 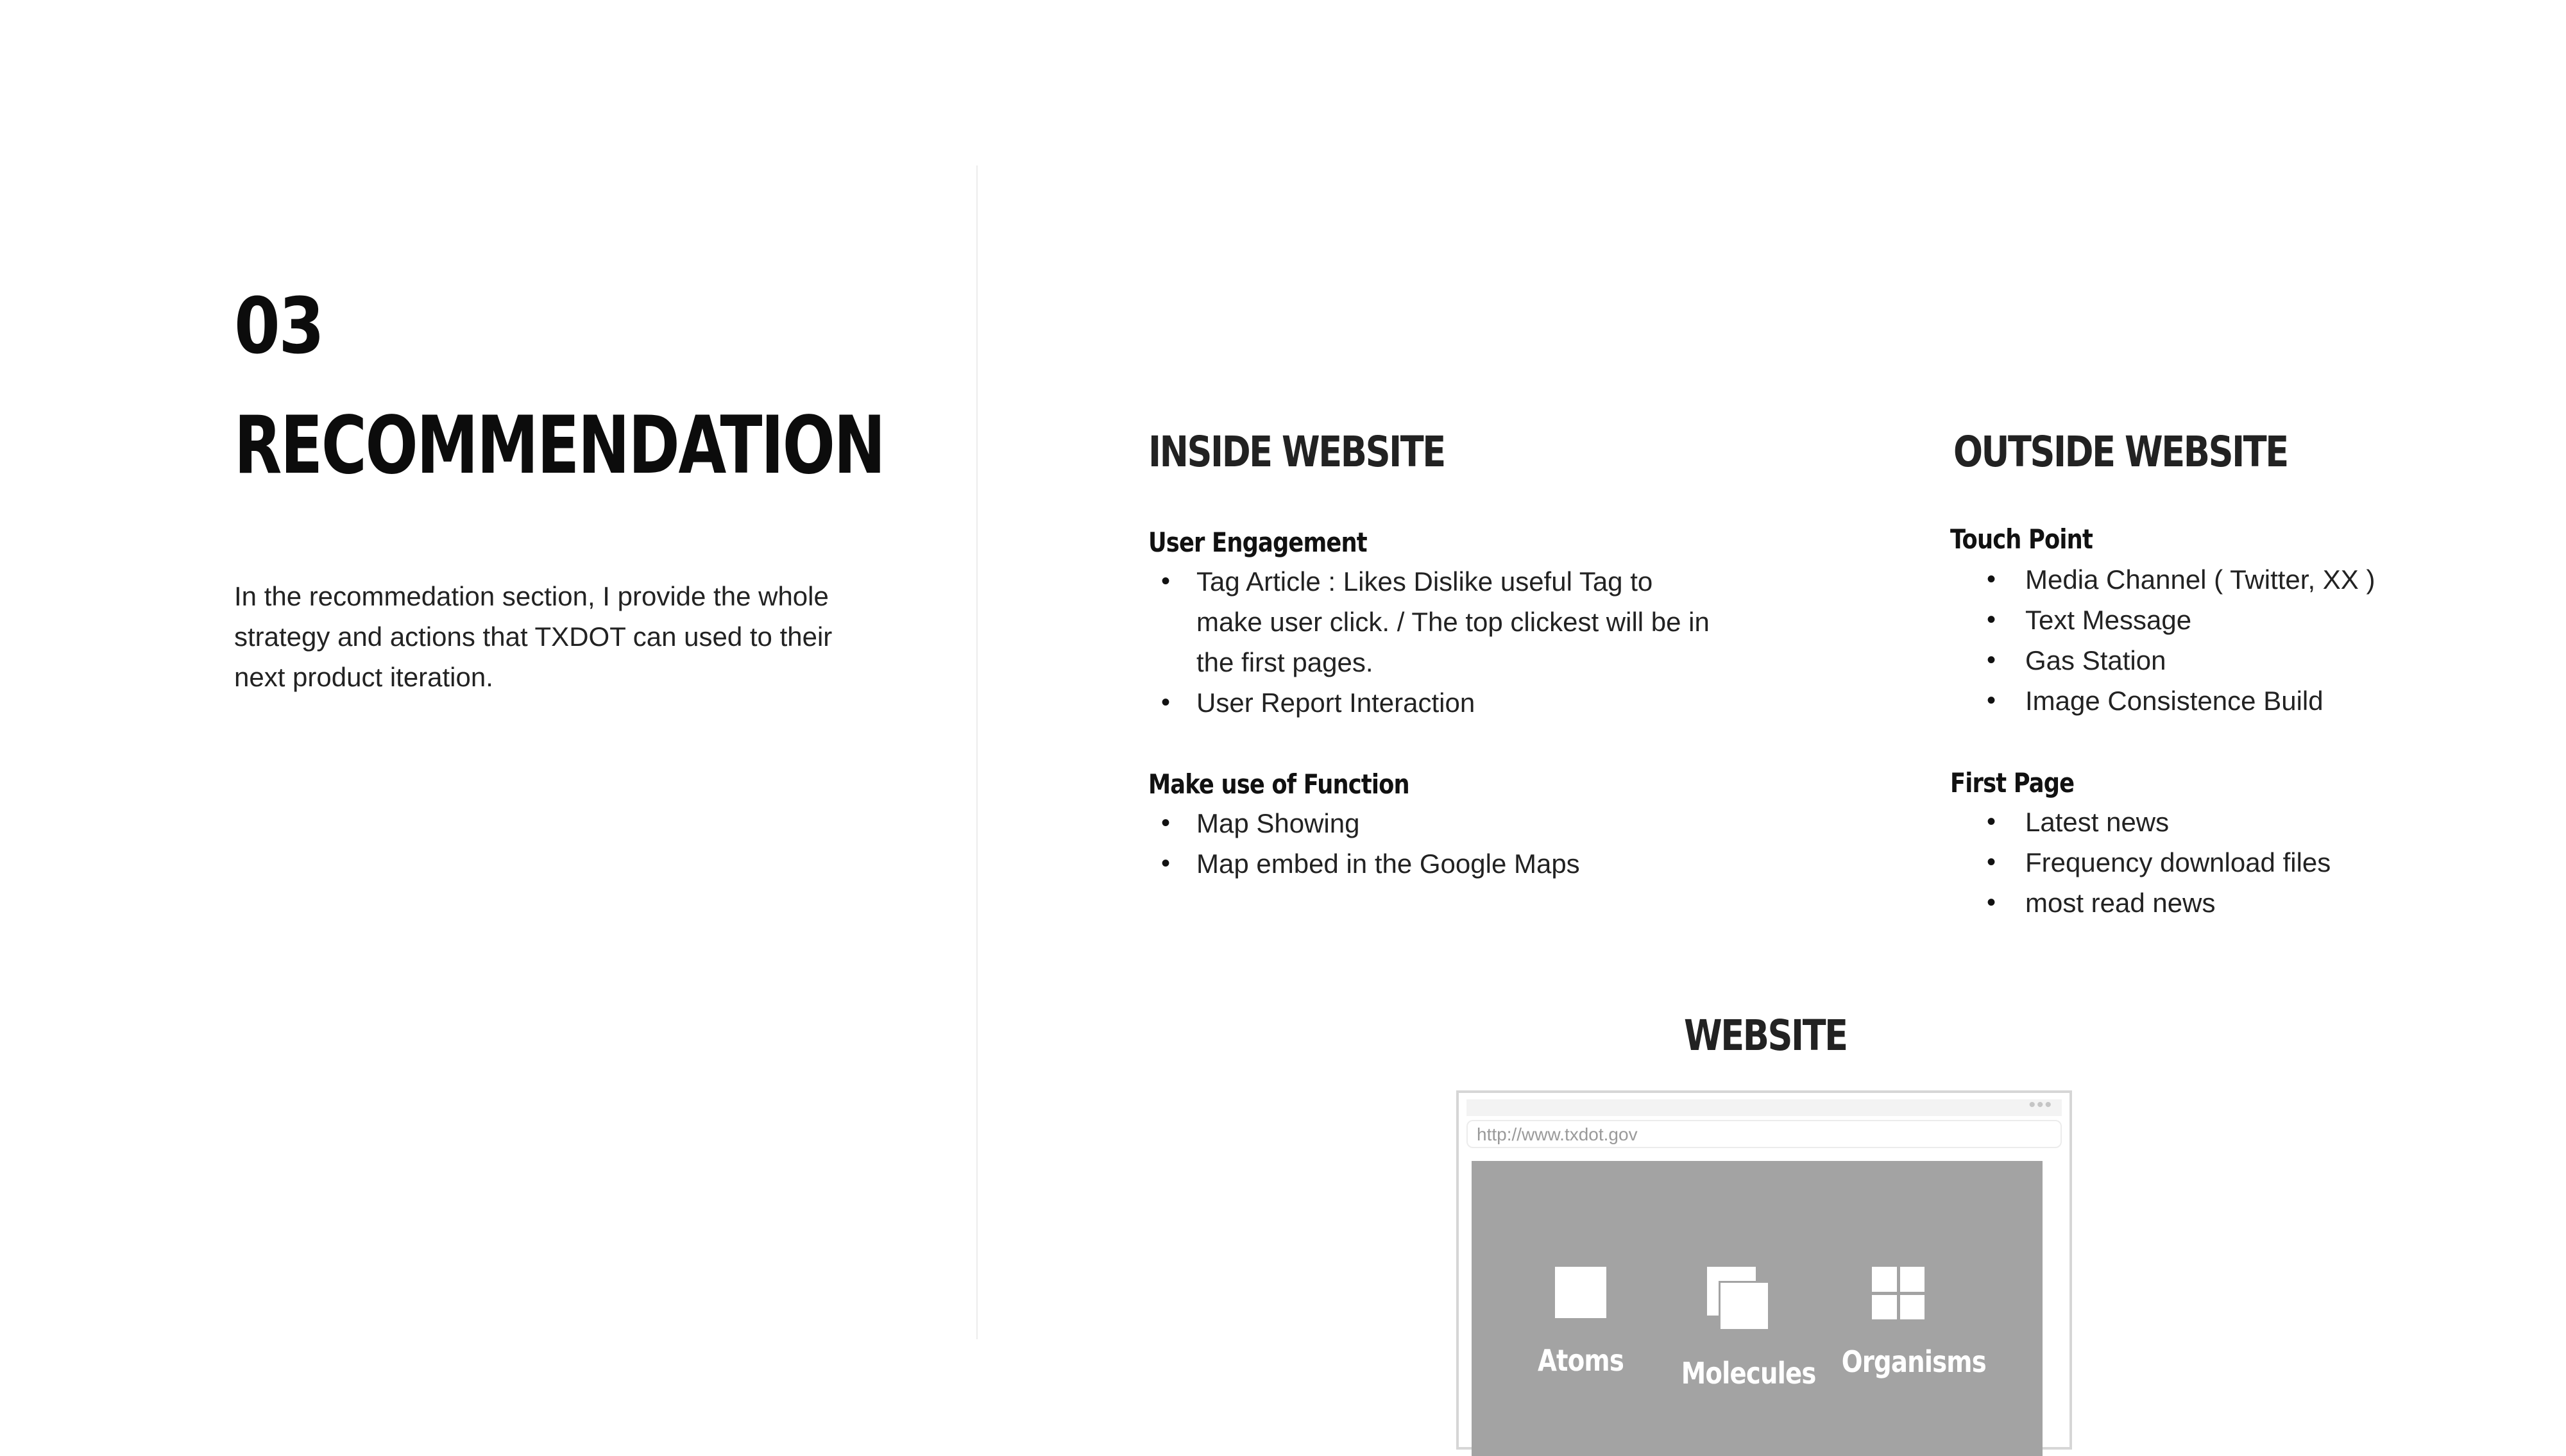 What do you see at coordinates (2275, 822) in the screenshot?
I see `list-item: Latest news` at bounding box center [2275, 822].